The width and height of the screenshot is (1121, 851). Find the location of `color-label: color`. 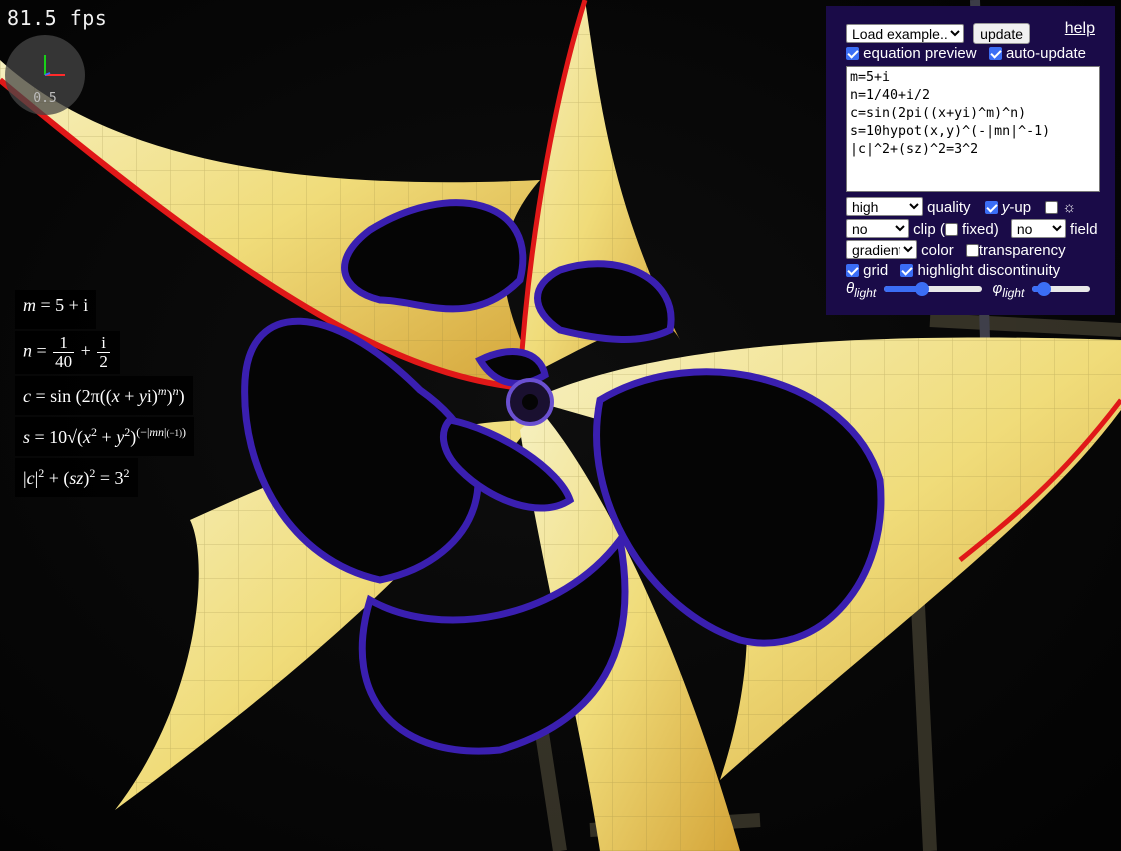

color-label: color is located at coordinates (937, 250).